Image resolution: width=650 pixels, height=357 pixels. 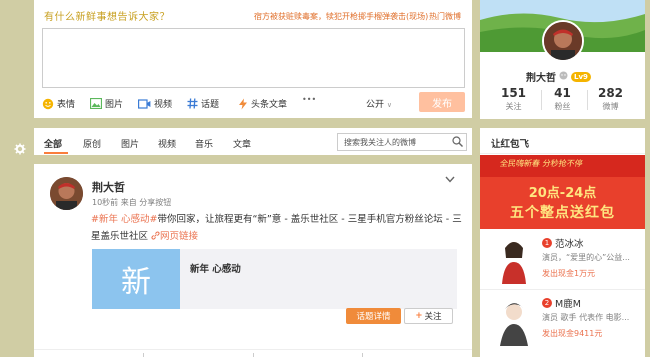 What do you see at coordinates (563, 77) in the screenshot?
I see `user-badge-icon` at bounding box center [563, 77].